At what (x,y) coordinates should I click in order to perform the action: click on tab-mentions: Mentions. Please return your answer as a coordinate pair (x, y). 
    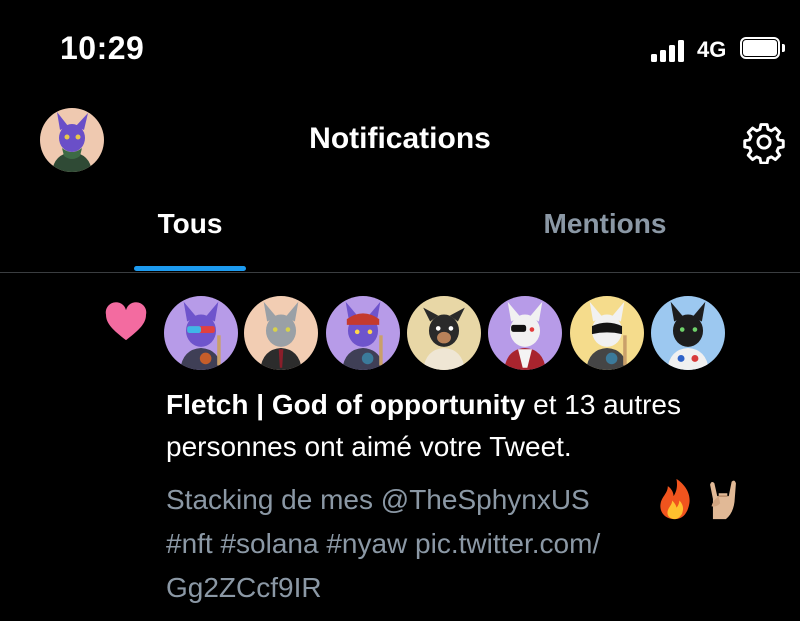
    Looking at the image, I should click on (605, 224).